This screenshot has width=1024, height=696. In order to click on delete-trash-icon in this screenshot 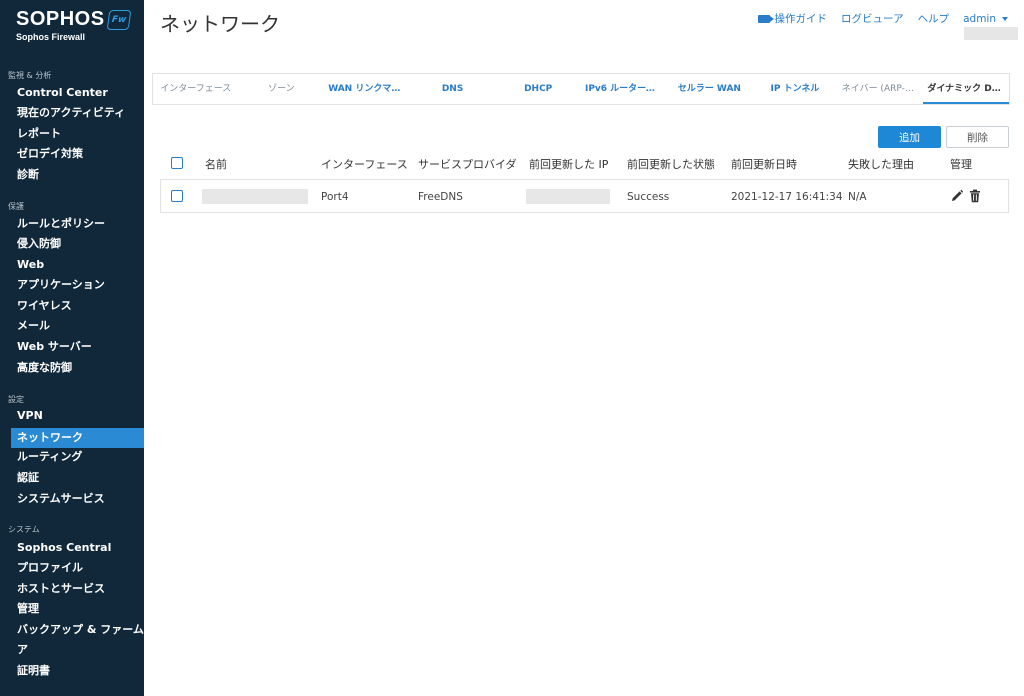, I will do `click(975, 196)`.